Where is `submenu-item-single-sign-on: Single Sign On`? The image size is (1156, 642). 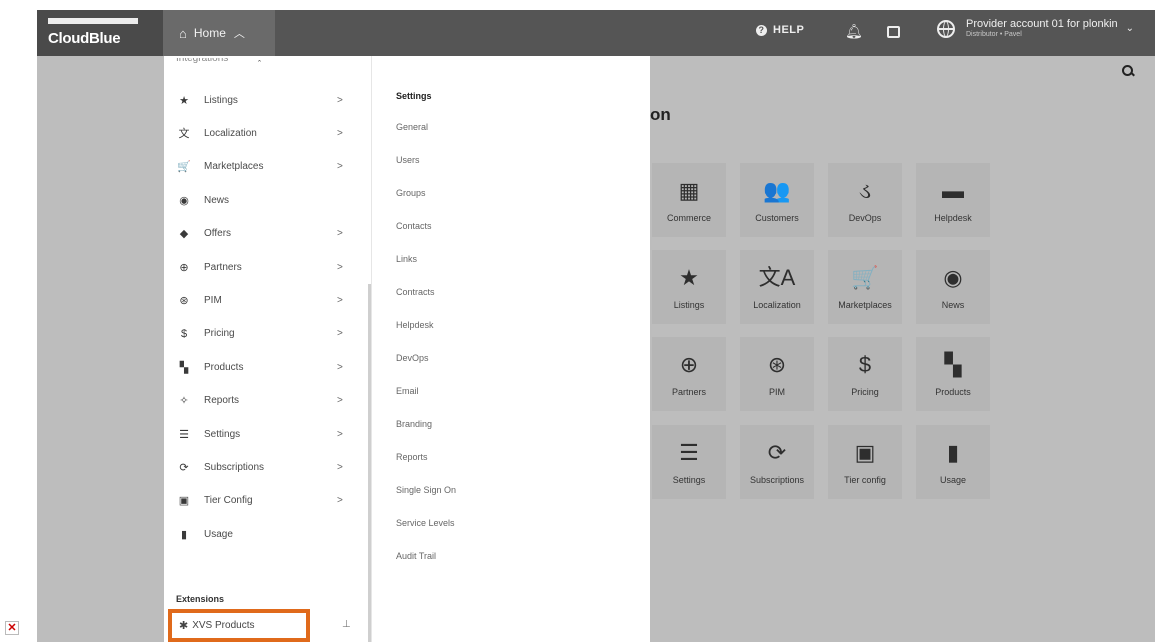 submenu-item-single-sign-on: Single Sign On is located at coordinates (426, 490).